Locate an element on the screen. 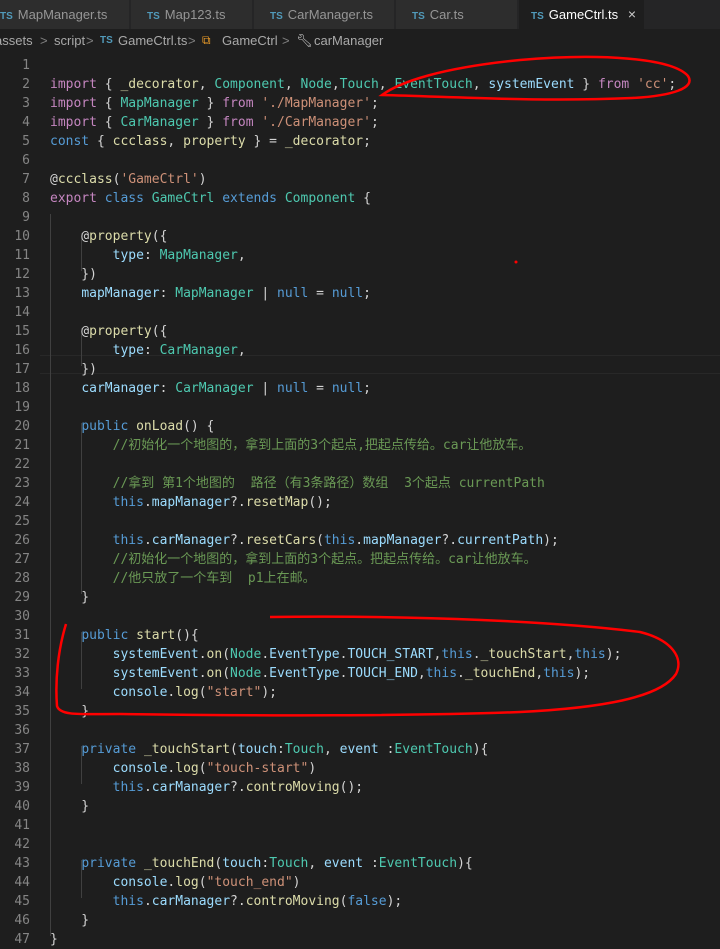 The height and width of the screenshot is (949, 720). line-number: 12 is located at coordinates (22, 274).